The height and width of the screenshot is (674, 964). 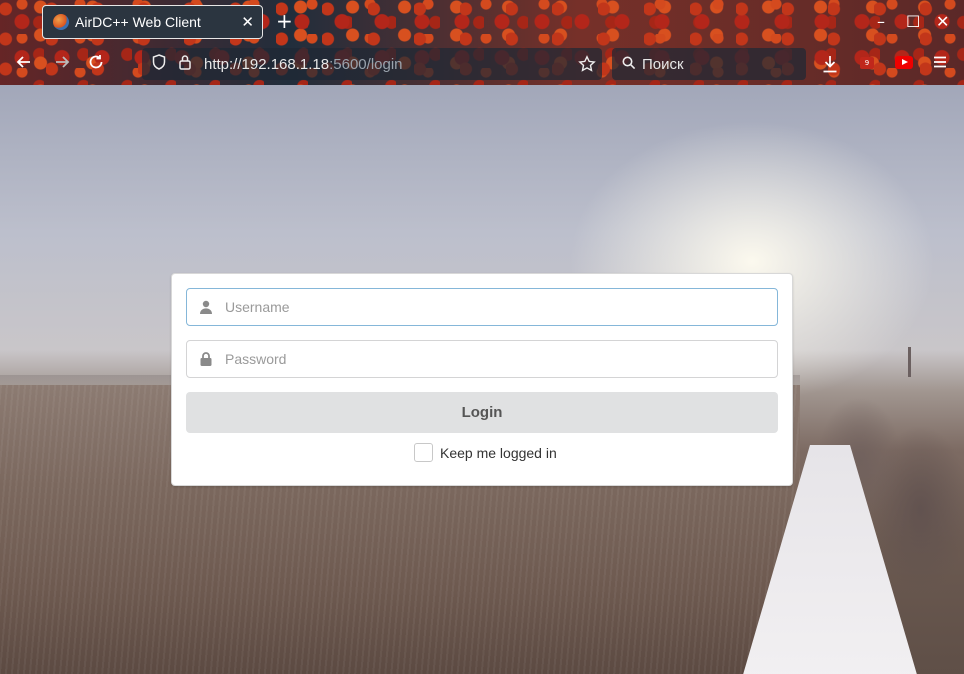 I want to click on browser-tab: AirDC++ Web Client ✕, so click(x=152, y=22).